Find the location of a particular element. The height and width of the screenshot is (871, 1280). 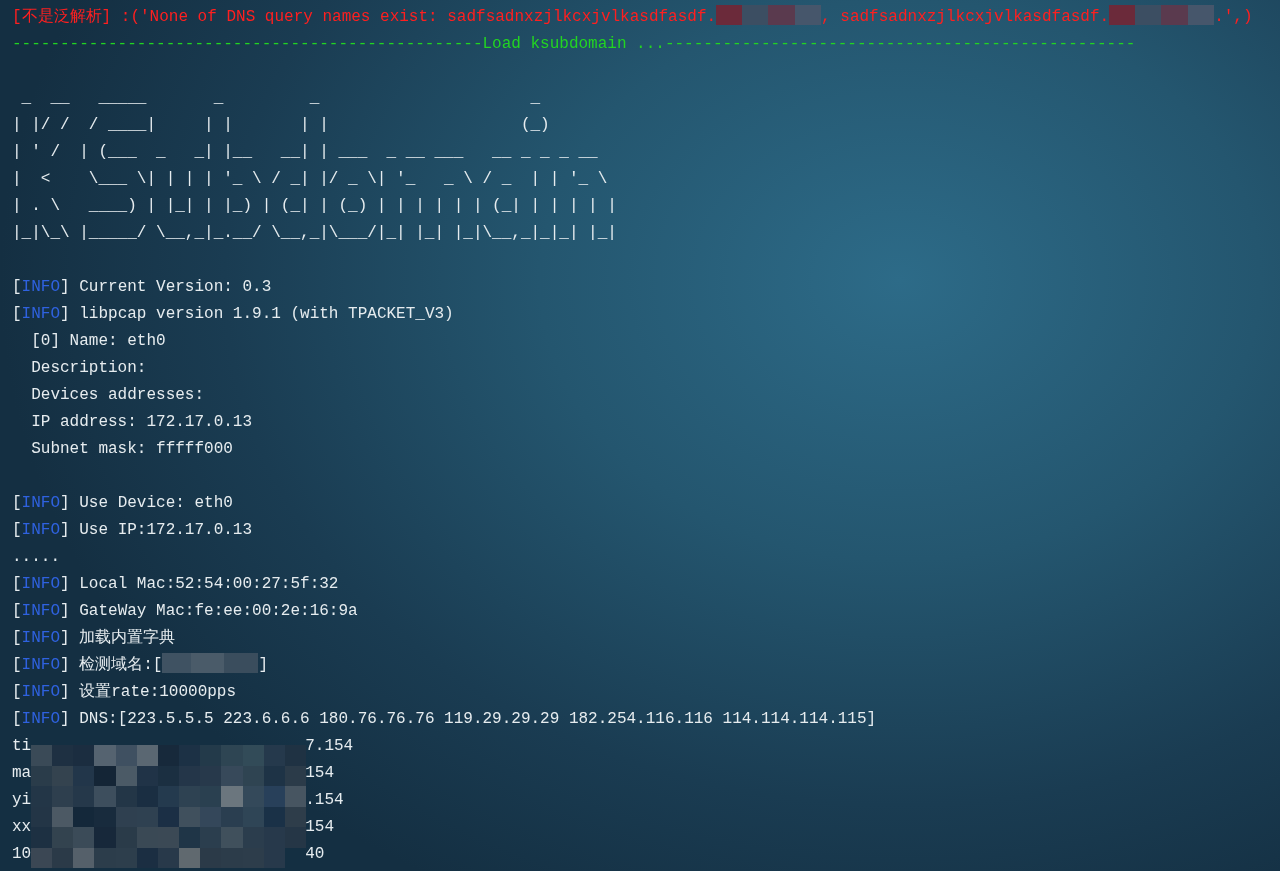

log-text: xx is located at coordinates (22, 827).